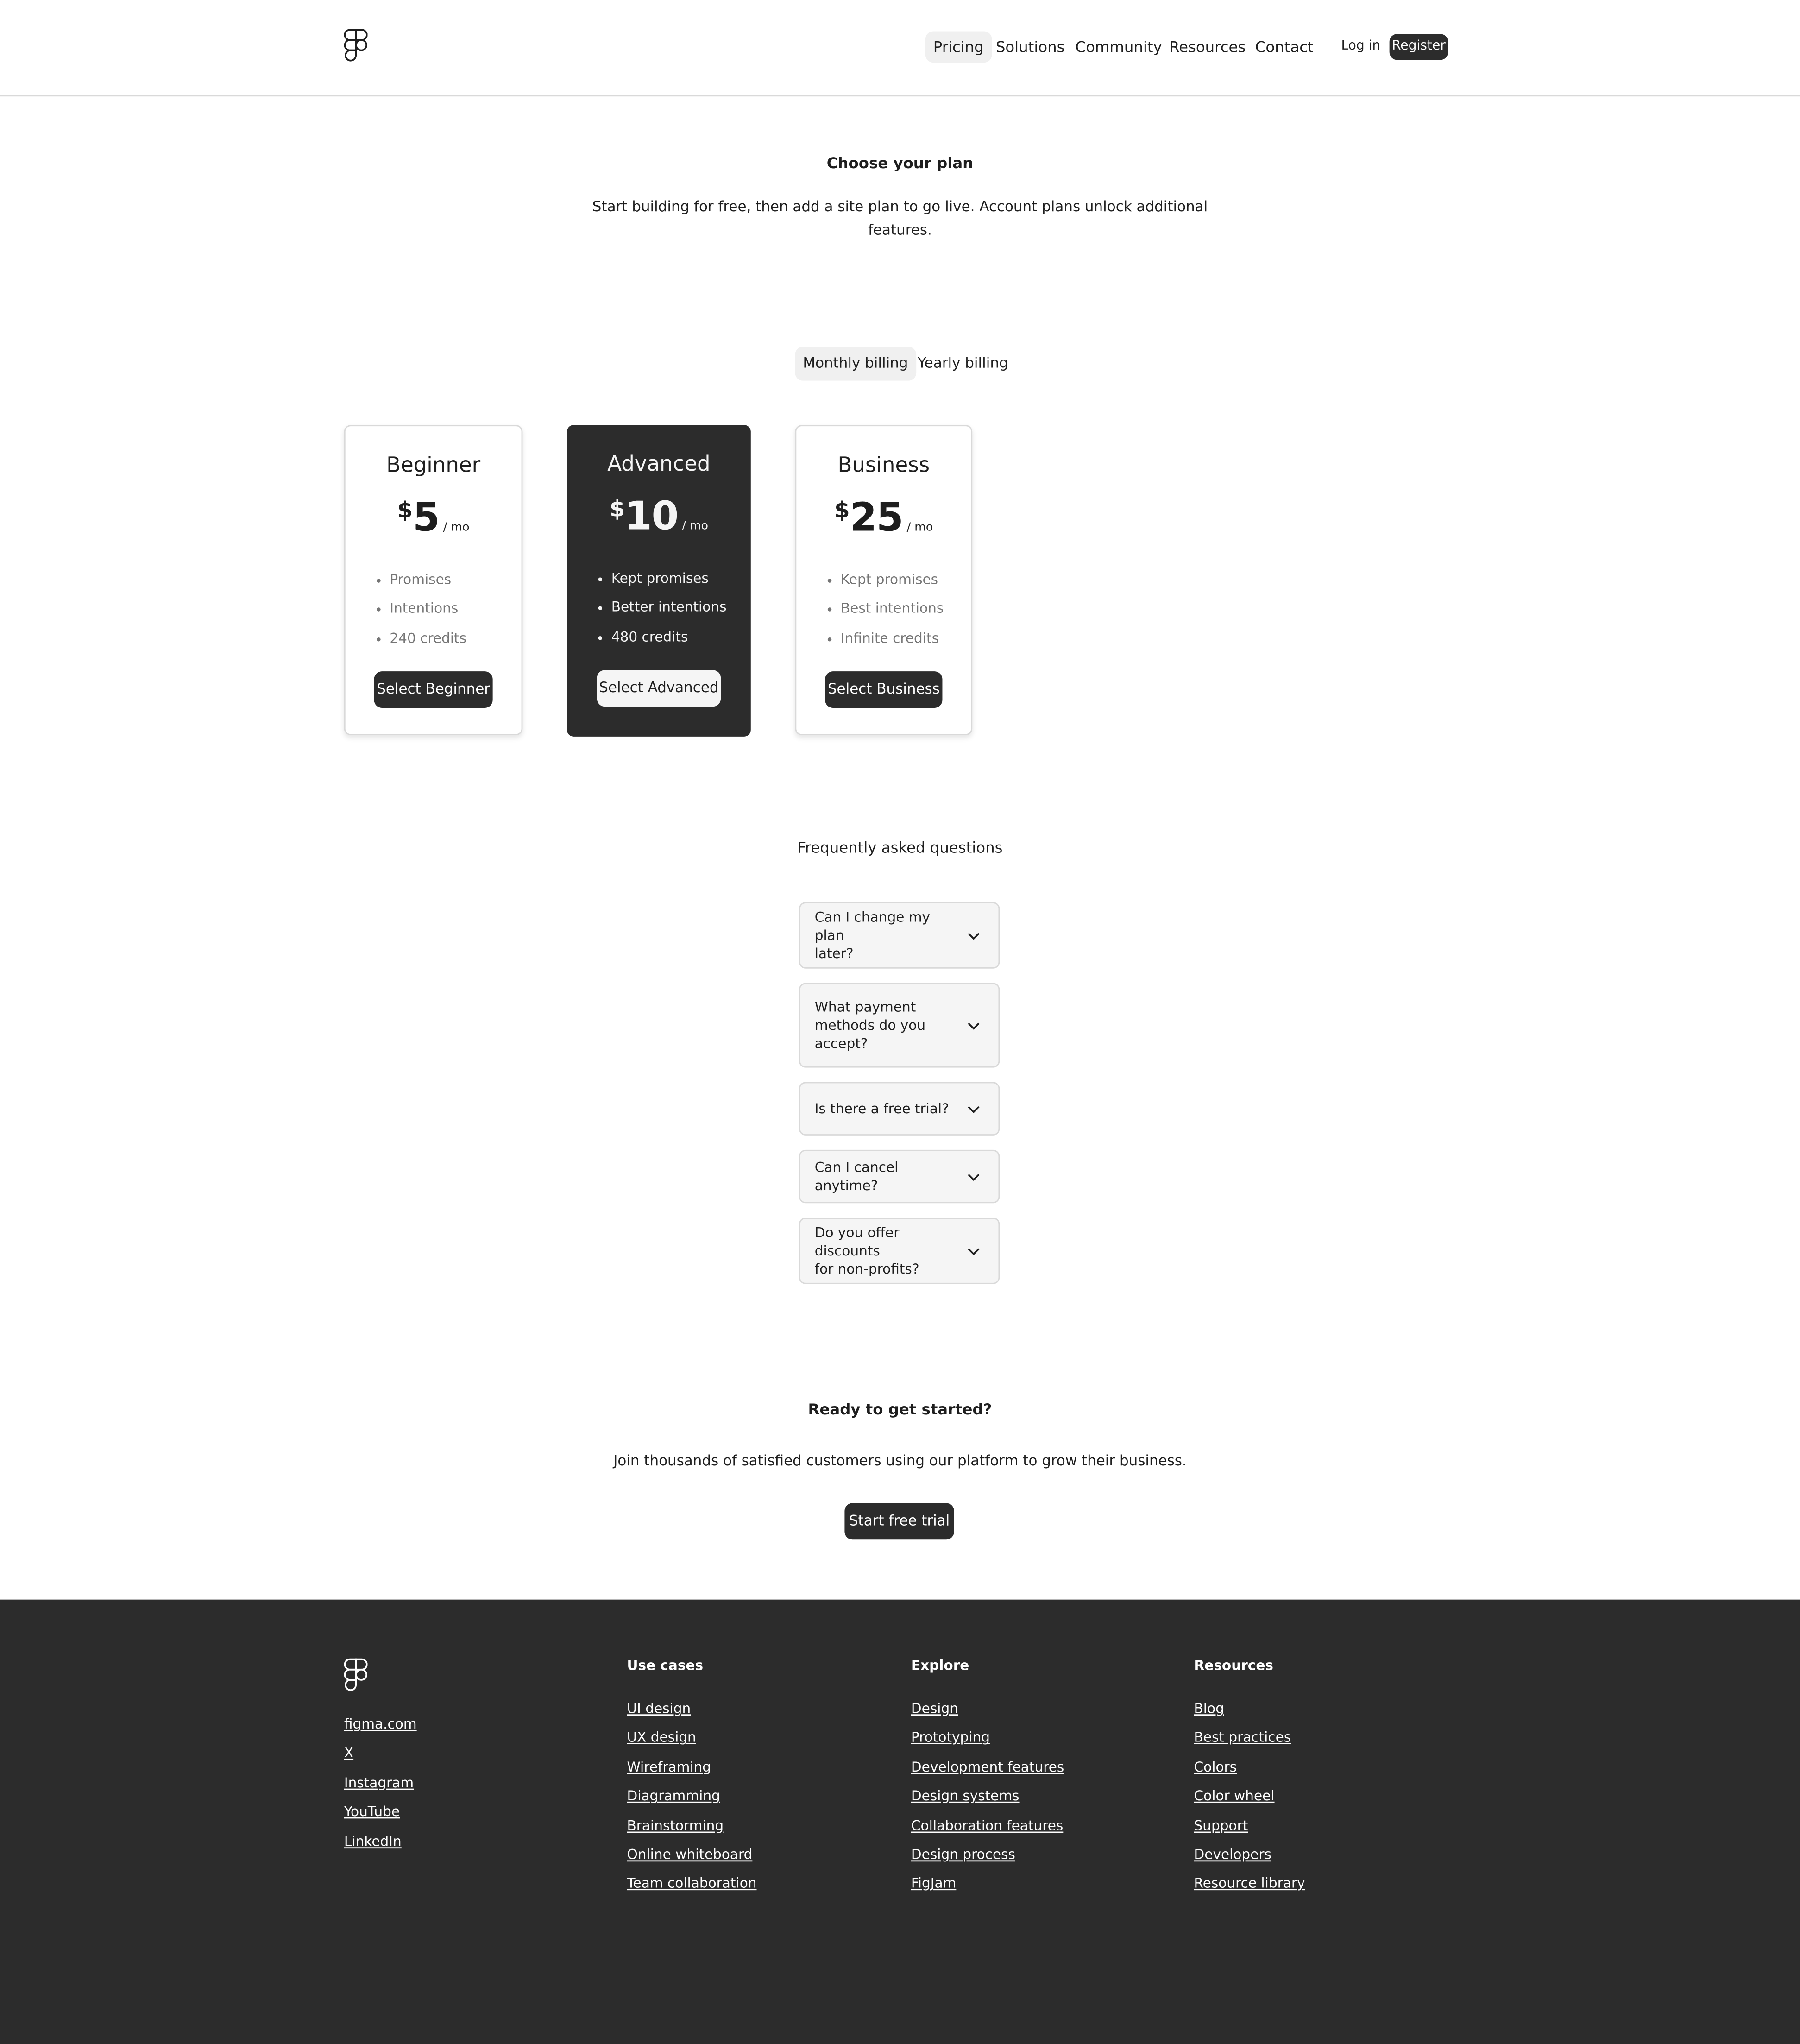 The width and height of the screenshot is (1800, 2044). Describe the element at coordinates (691, 1826) in the screenshot. I see `footer-link: Brainstorming` at that location.